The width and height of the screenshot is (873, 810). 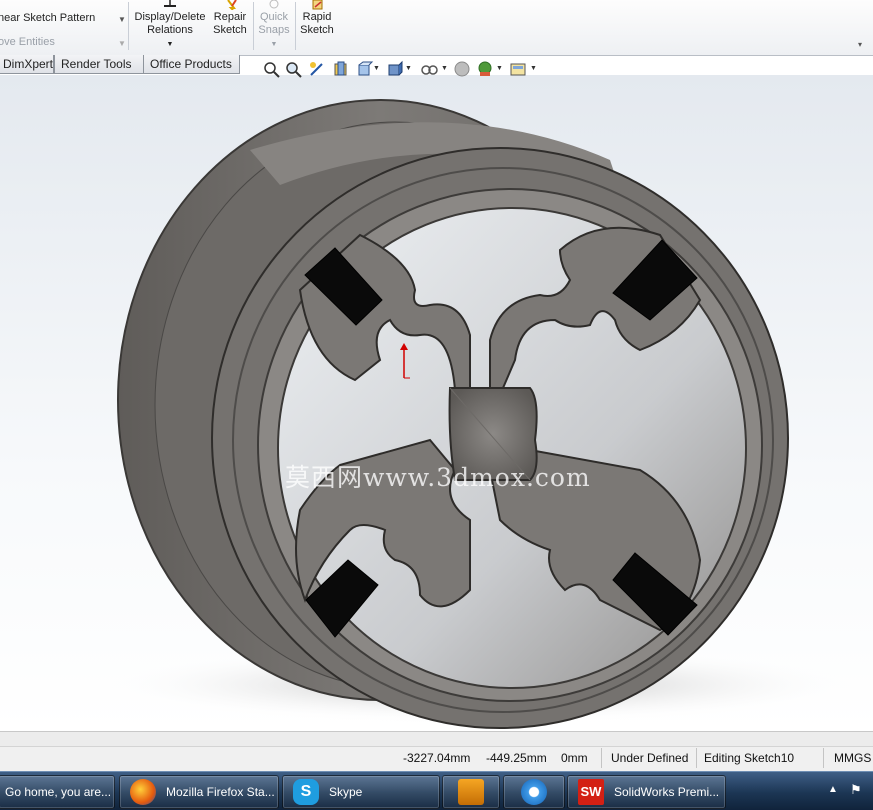 What do you see at coordinates (444, 68) in the screenshot?
I see `hide-show-dropdown-icon: ▼` at bounding box center [444, 68].